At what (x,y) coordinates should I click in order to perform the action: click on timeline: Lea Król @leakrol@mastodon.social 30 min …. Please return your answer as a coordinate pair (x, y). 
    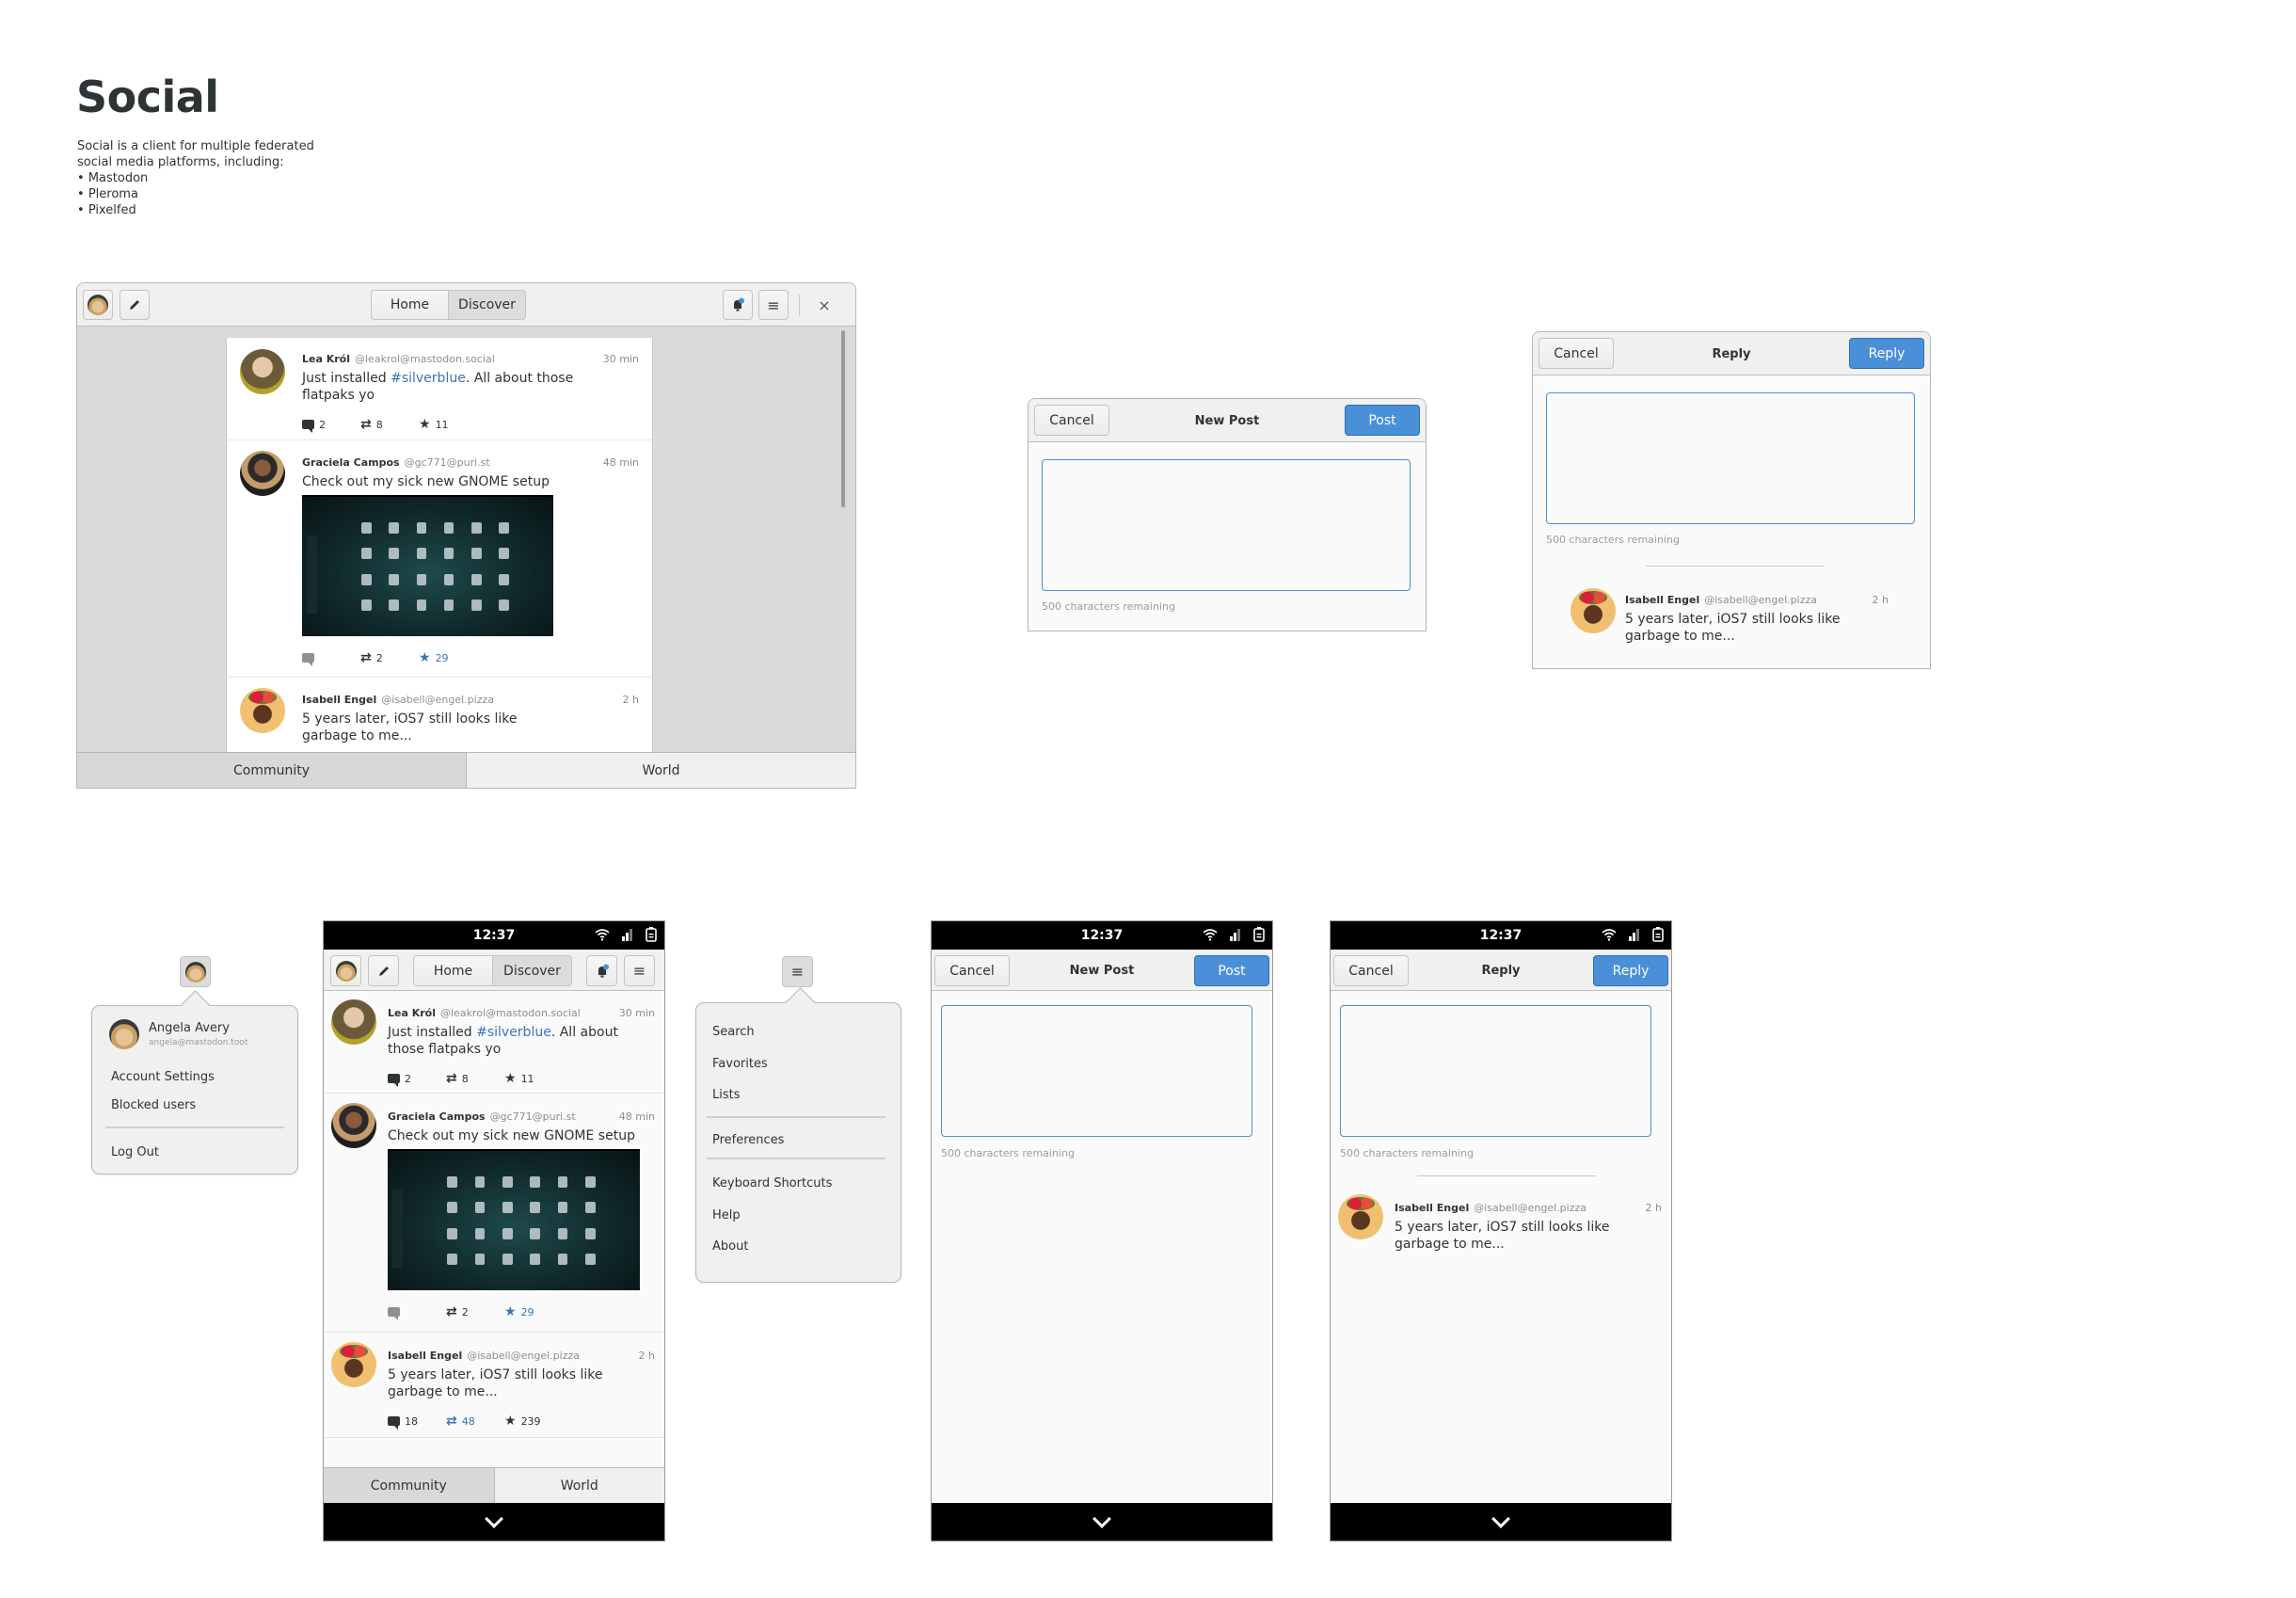
    Looking at the image, I should click on (439, 546).